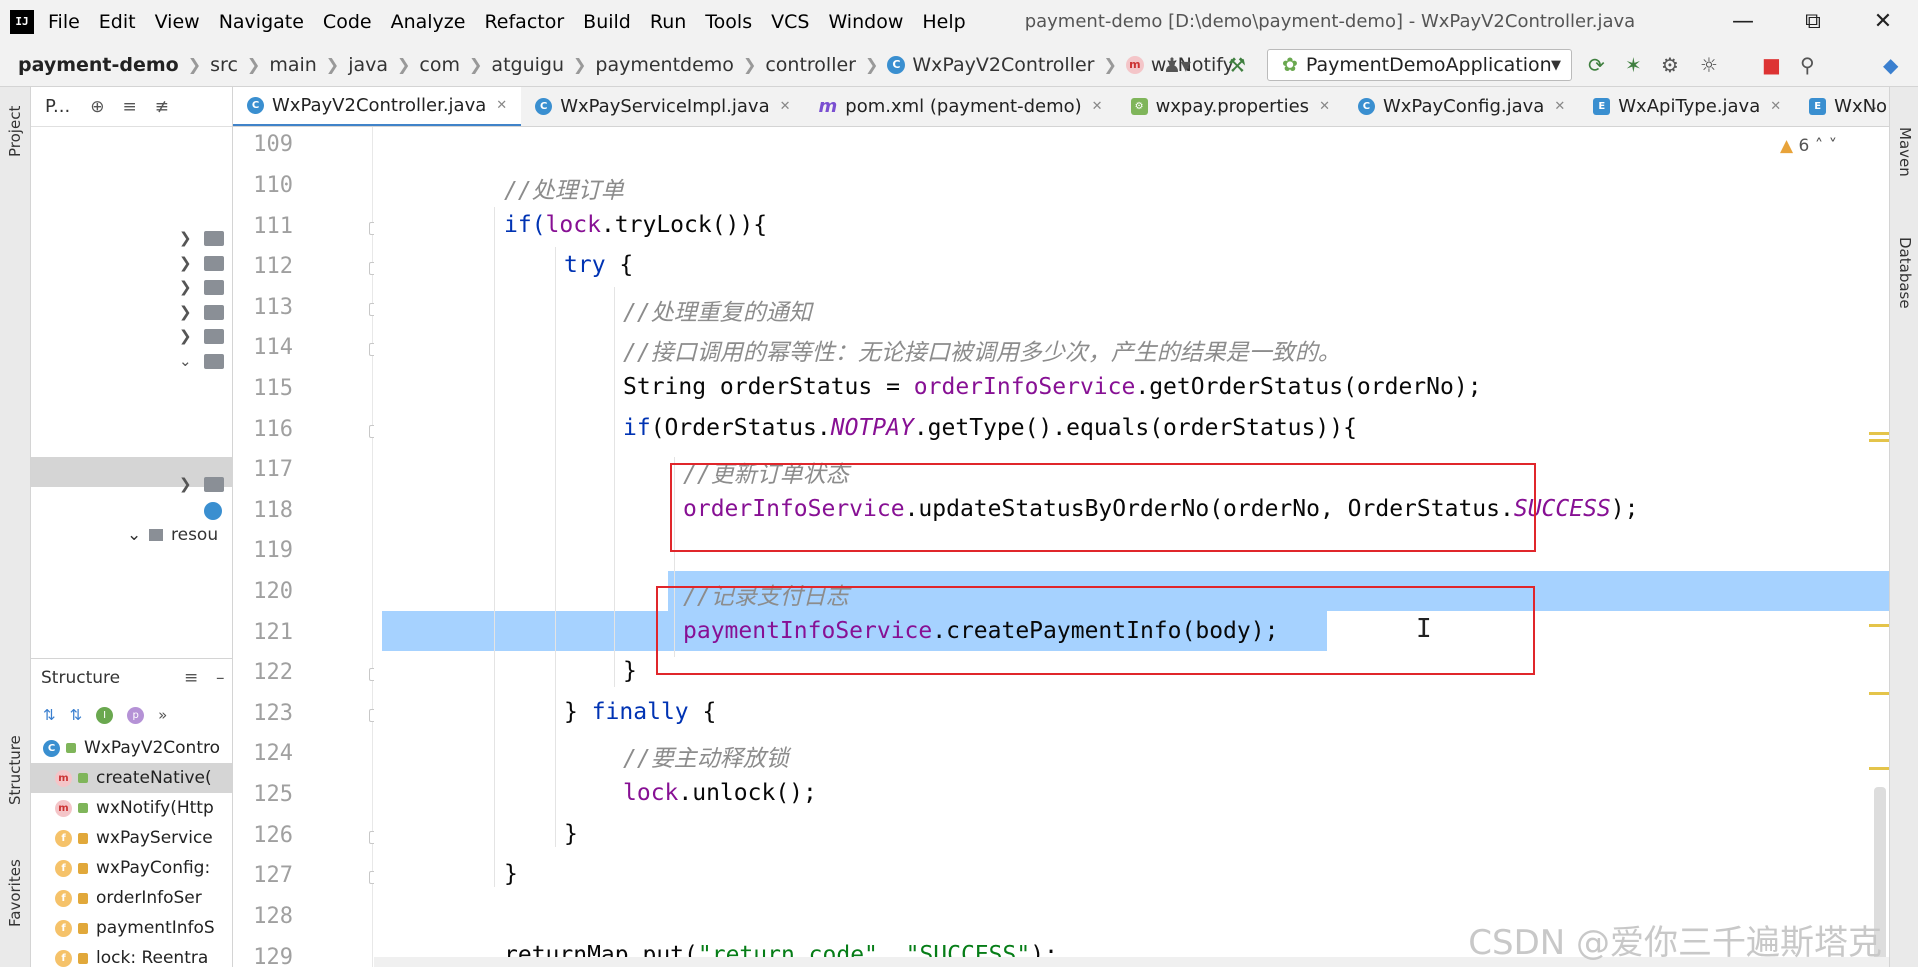  What do you see at coordinates (76, 715) in the screenshot?
I see `sort-alpha-icon: ⇅` at bounding box center [76, 715].